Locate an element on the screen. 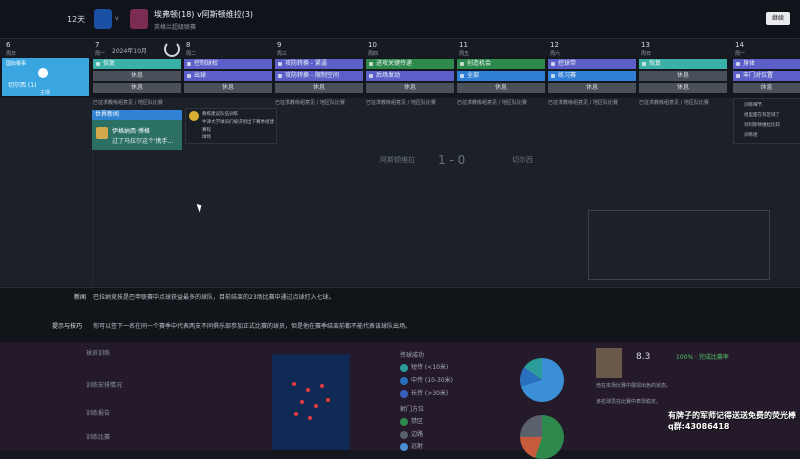 This screenshot has height=459, width=800. legend-item: 长传 (>30米) is located at coordinates (424, 393).